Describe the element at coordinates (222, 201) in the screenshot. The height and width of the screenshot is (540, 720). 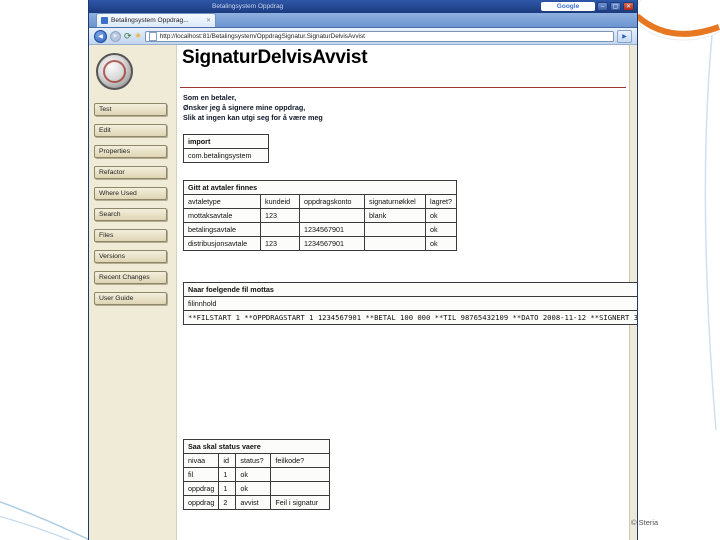
I see `column-header: avtaletype` at that location.